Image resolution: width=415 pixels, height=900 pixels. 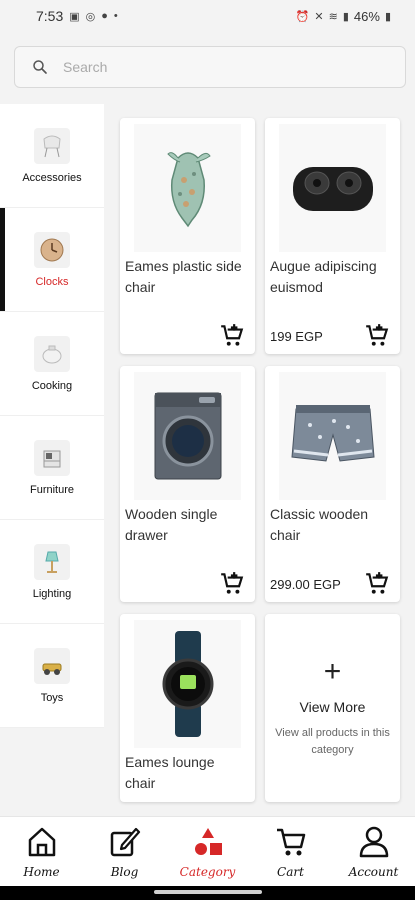 I want to click on view-more-subtitle: View all products in this category, so click(x=332, y=741).